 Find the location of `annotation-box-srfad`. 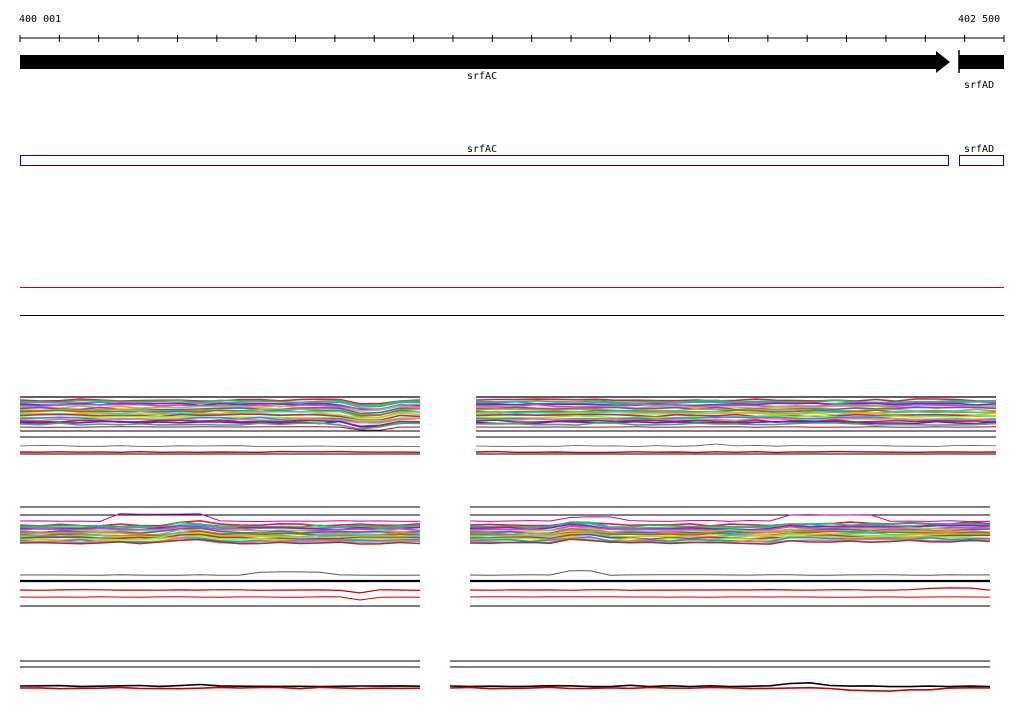

annotation-box-srfad is located at coordinates (981, 160).